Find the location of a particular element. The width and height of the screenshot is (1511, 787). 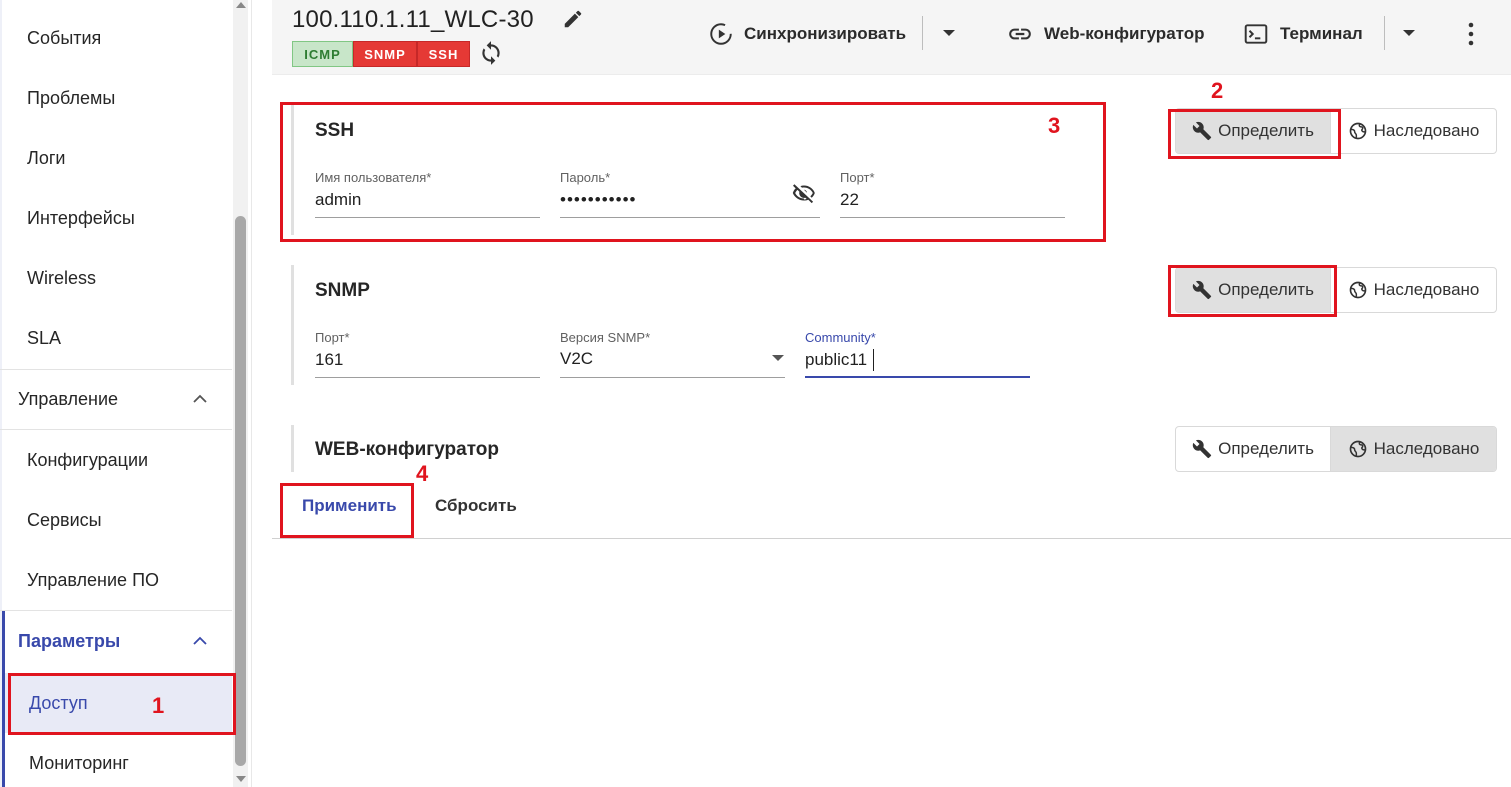

wrench-icon is located at coordinates (1202, 449).